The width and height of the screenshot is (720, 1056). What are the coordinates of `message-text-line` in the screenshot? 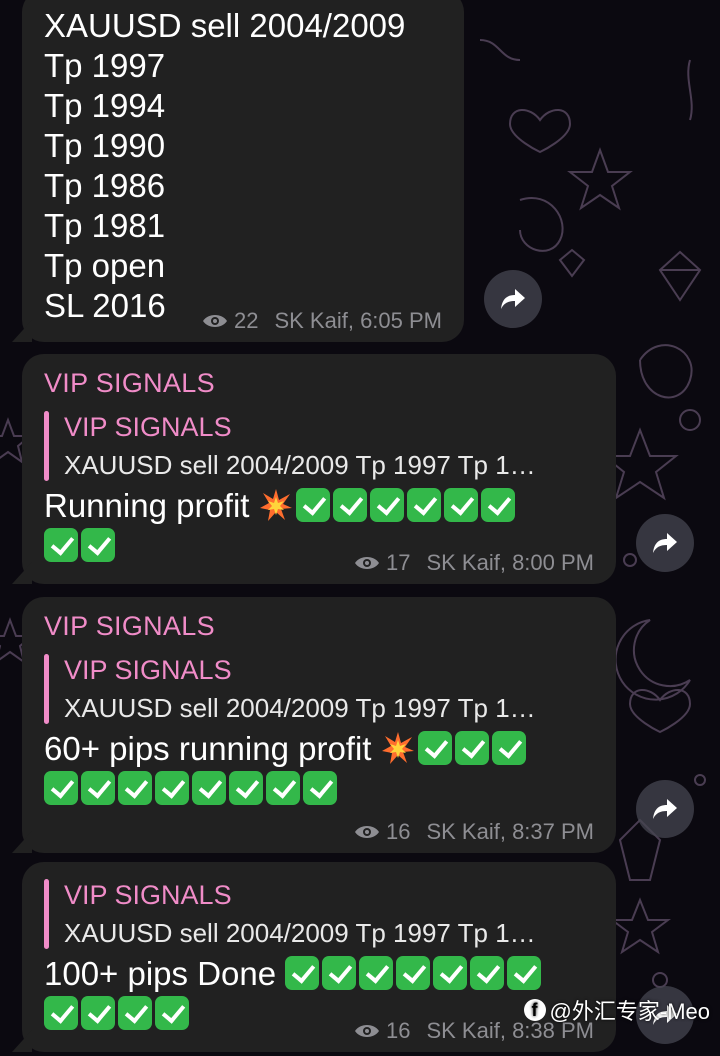 It's located at (330, 789).